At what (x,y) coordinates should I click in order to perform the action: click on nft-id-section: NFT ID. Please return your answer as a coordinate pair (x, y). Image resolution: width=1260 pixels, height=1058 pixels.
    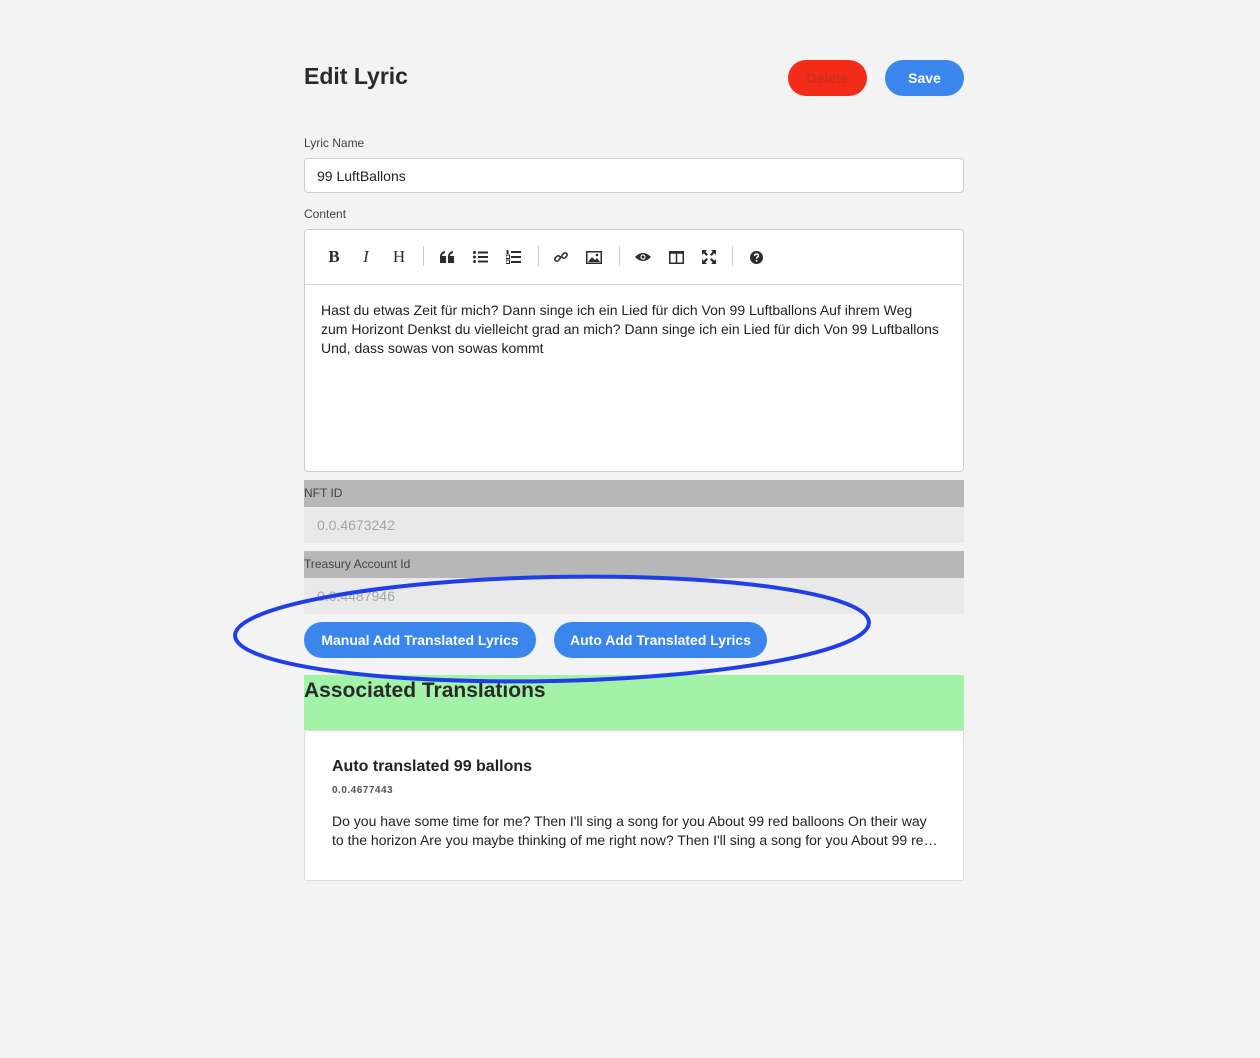
    Looking at the image, I should click on (634, 511).